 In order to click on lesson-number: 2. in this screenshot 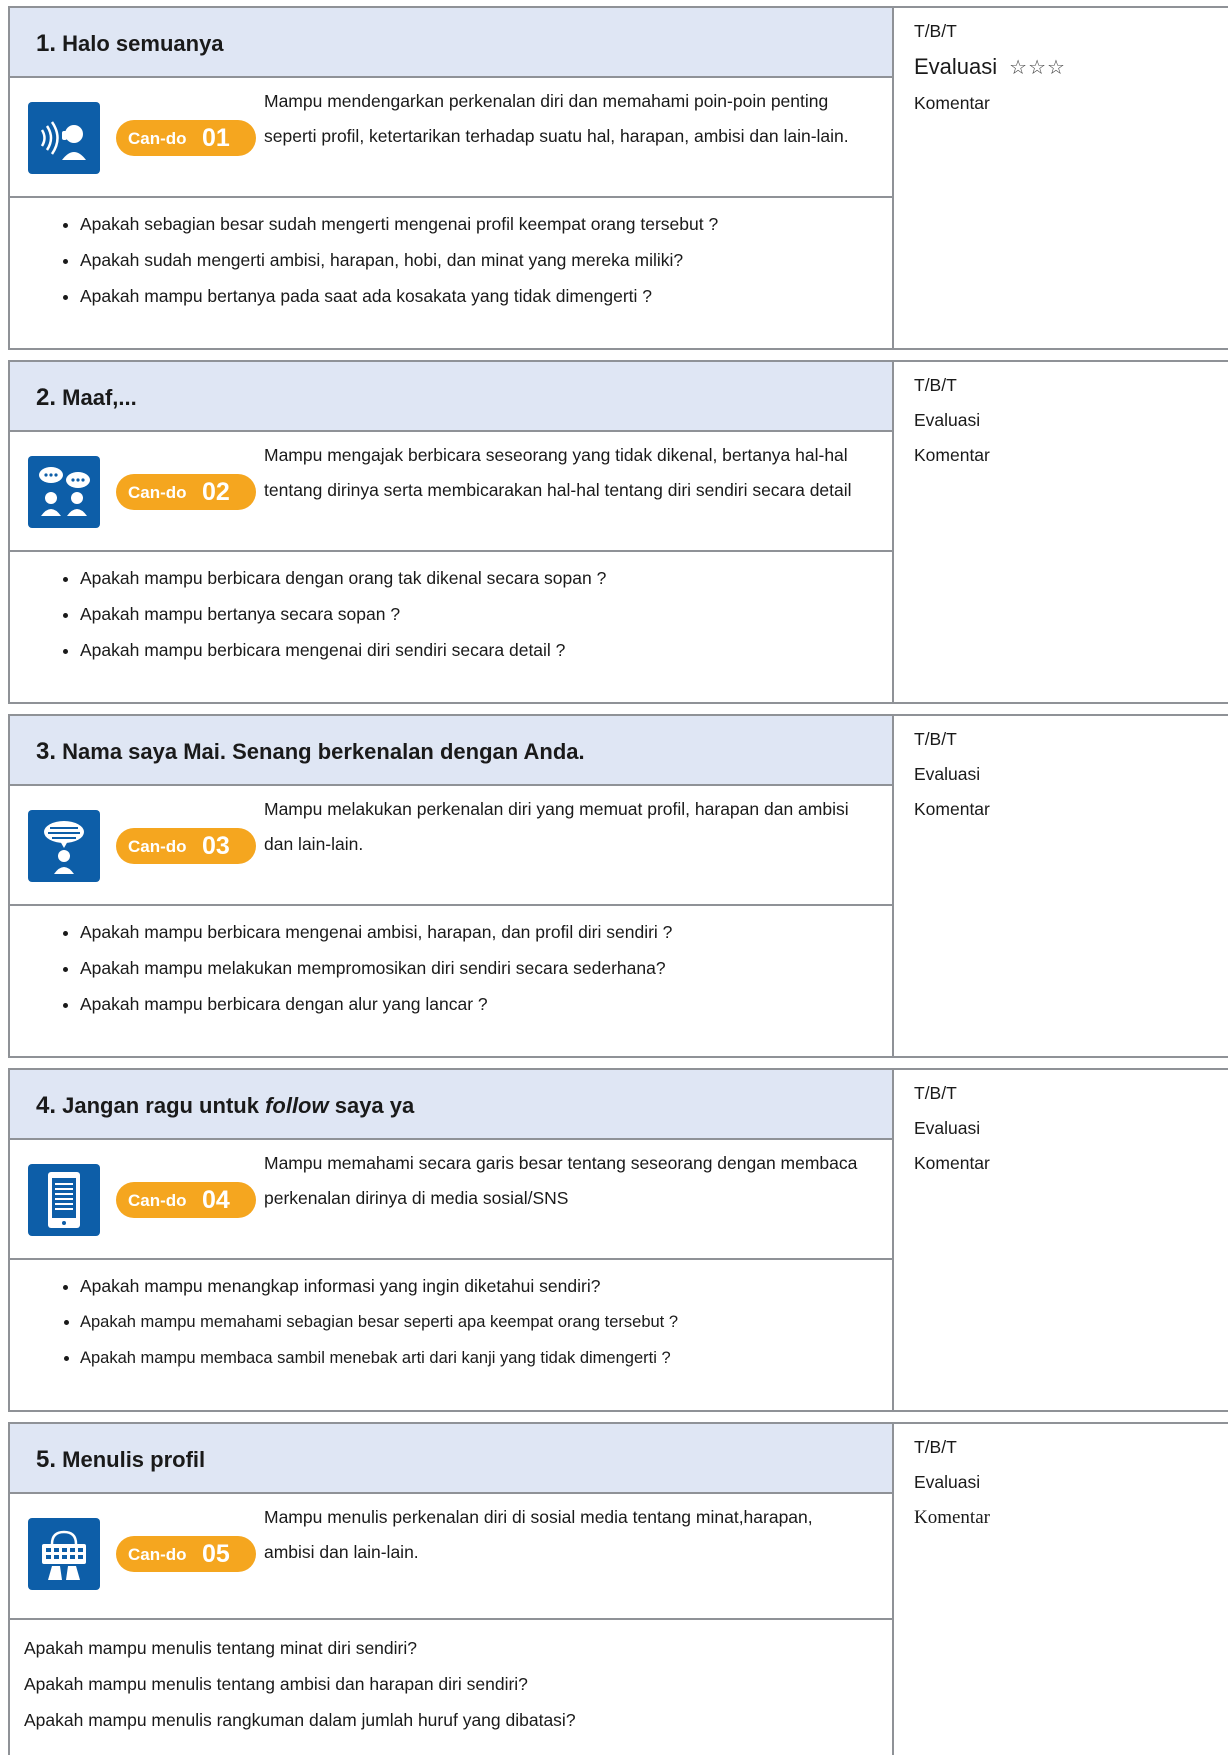, I will do `click(46, 397)`.